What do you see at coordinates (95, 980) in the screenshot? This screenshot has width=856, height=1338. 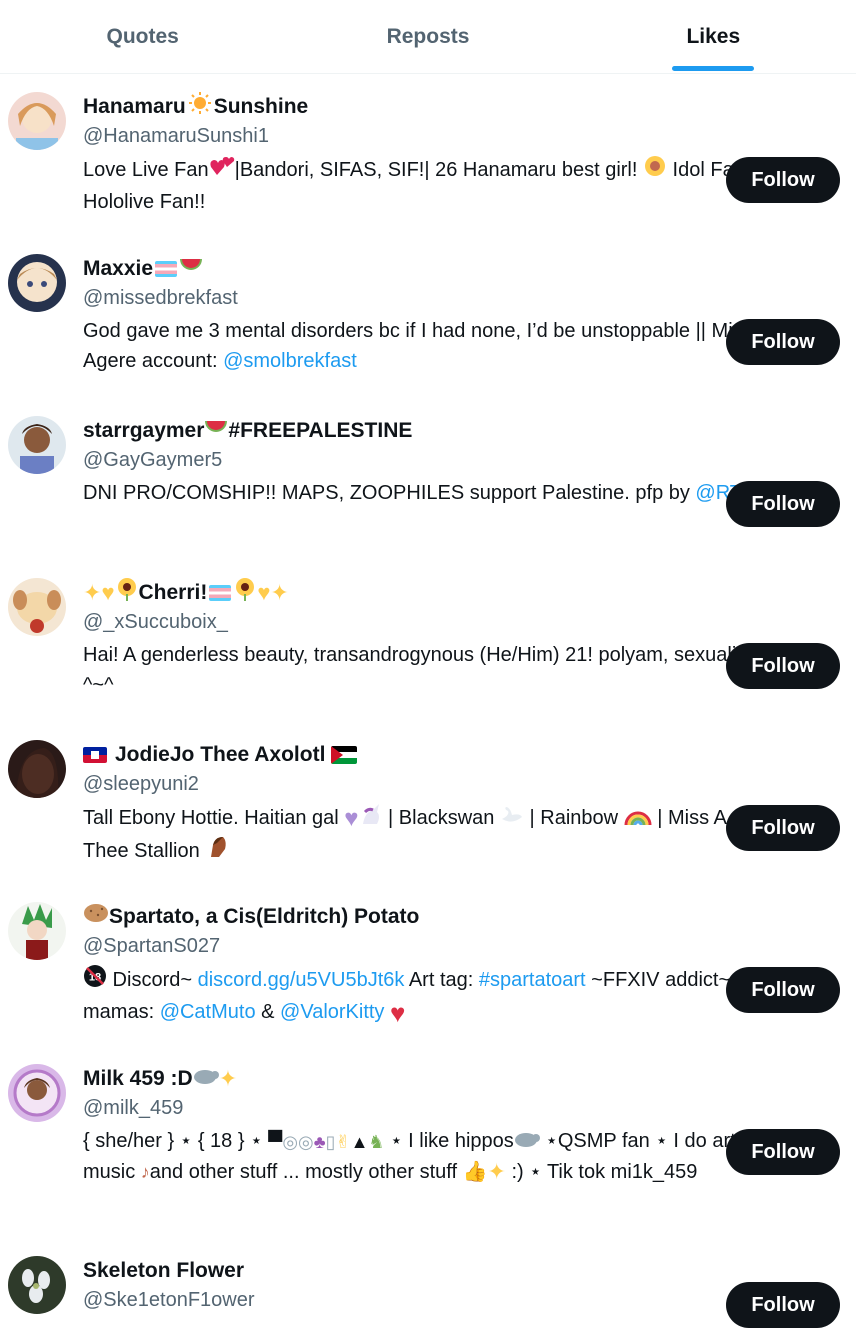 I see `no-one-under-18-icon: 18` at bounding box center [95, 980].